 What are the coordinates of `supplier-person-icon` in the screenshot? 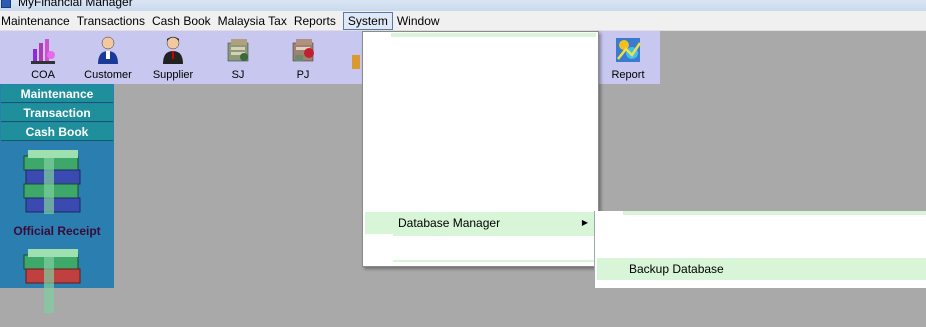 It's located at (173, 50).